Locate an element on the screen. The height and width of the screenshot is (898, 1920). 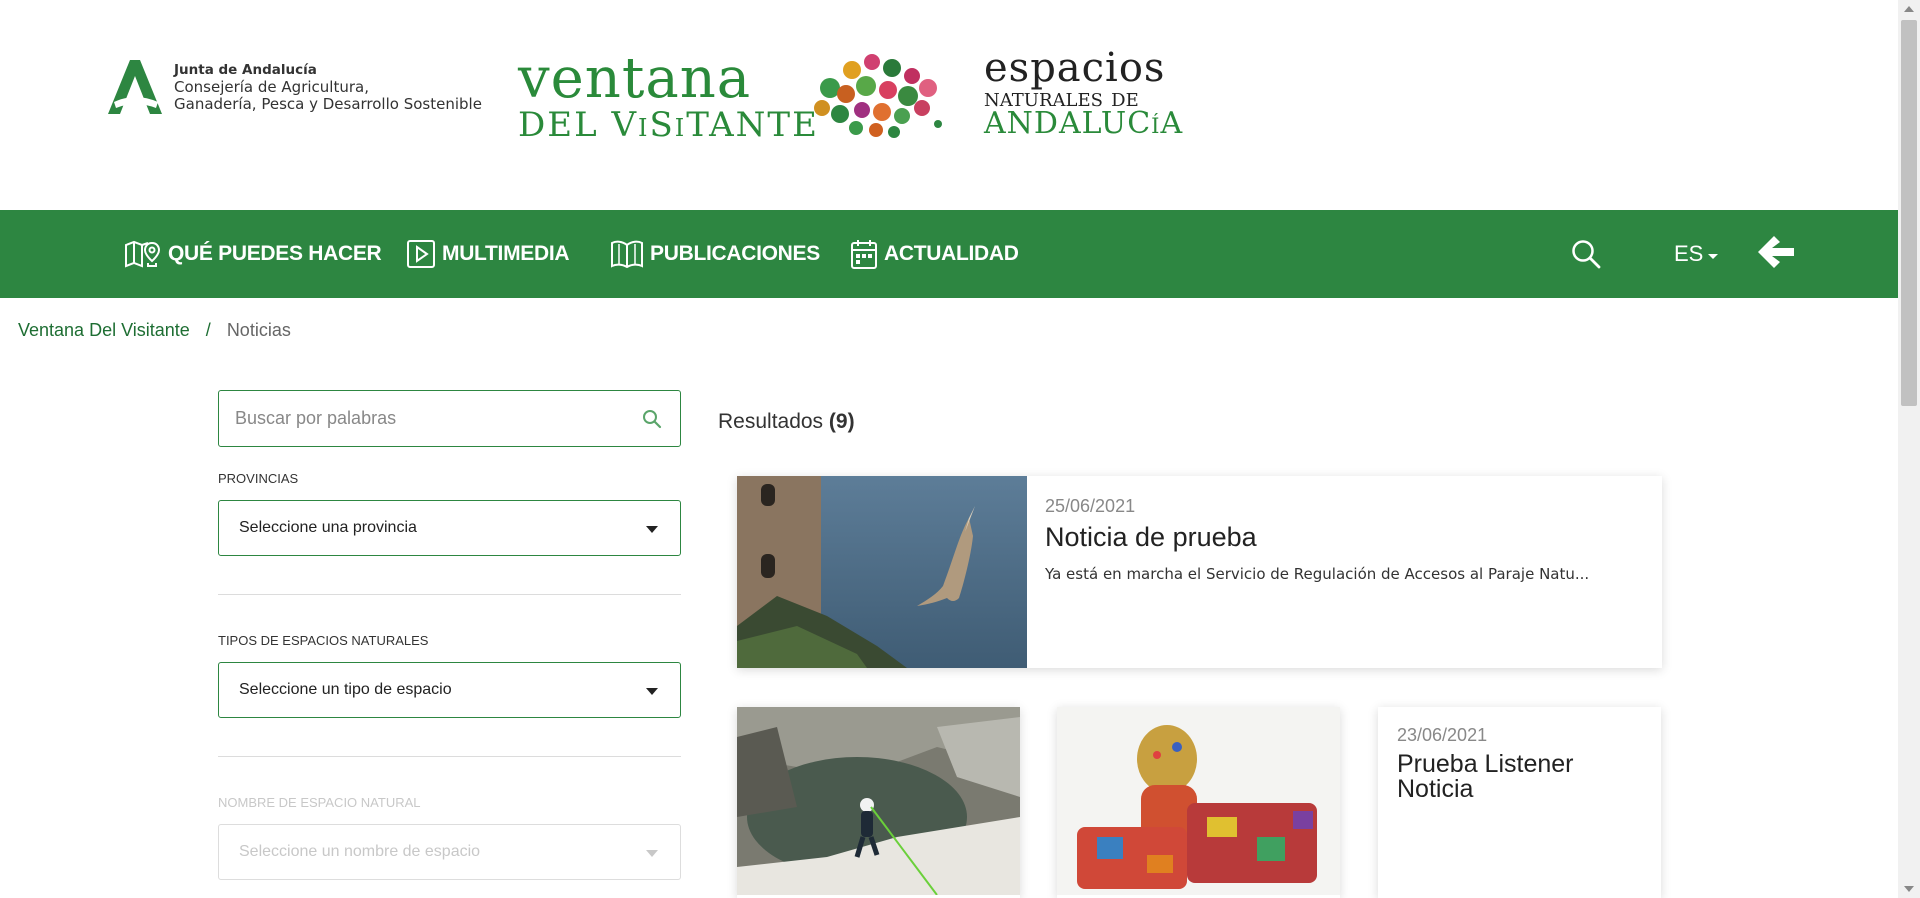
nav-actualidad: ACTUALIDAD is located at coordinates (934, 254).